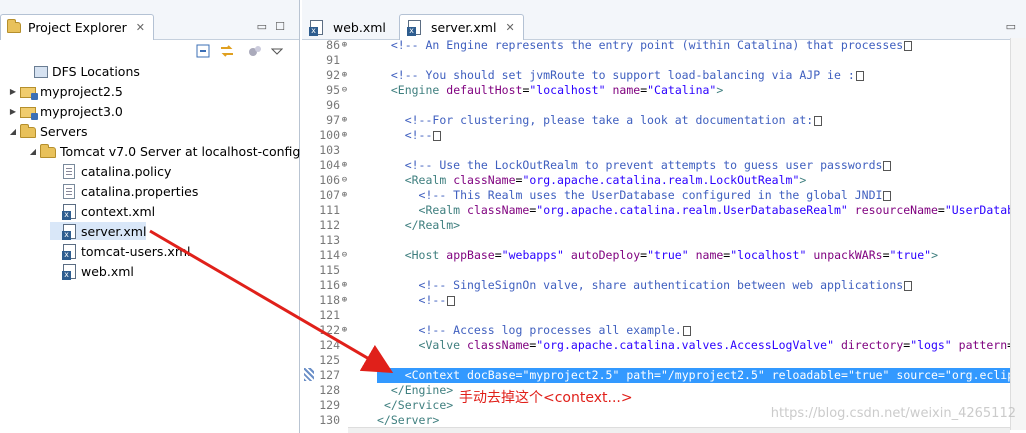 Image resolution: width=1026 pixels, height=433 pixels. I want to click on xml-attribute-name: resourceName, so click(896, 210).